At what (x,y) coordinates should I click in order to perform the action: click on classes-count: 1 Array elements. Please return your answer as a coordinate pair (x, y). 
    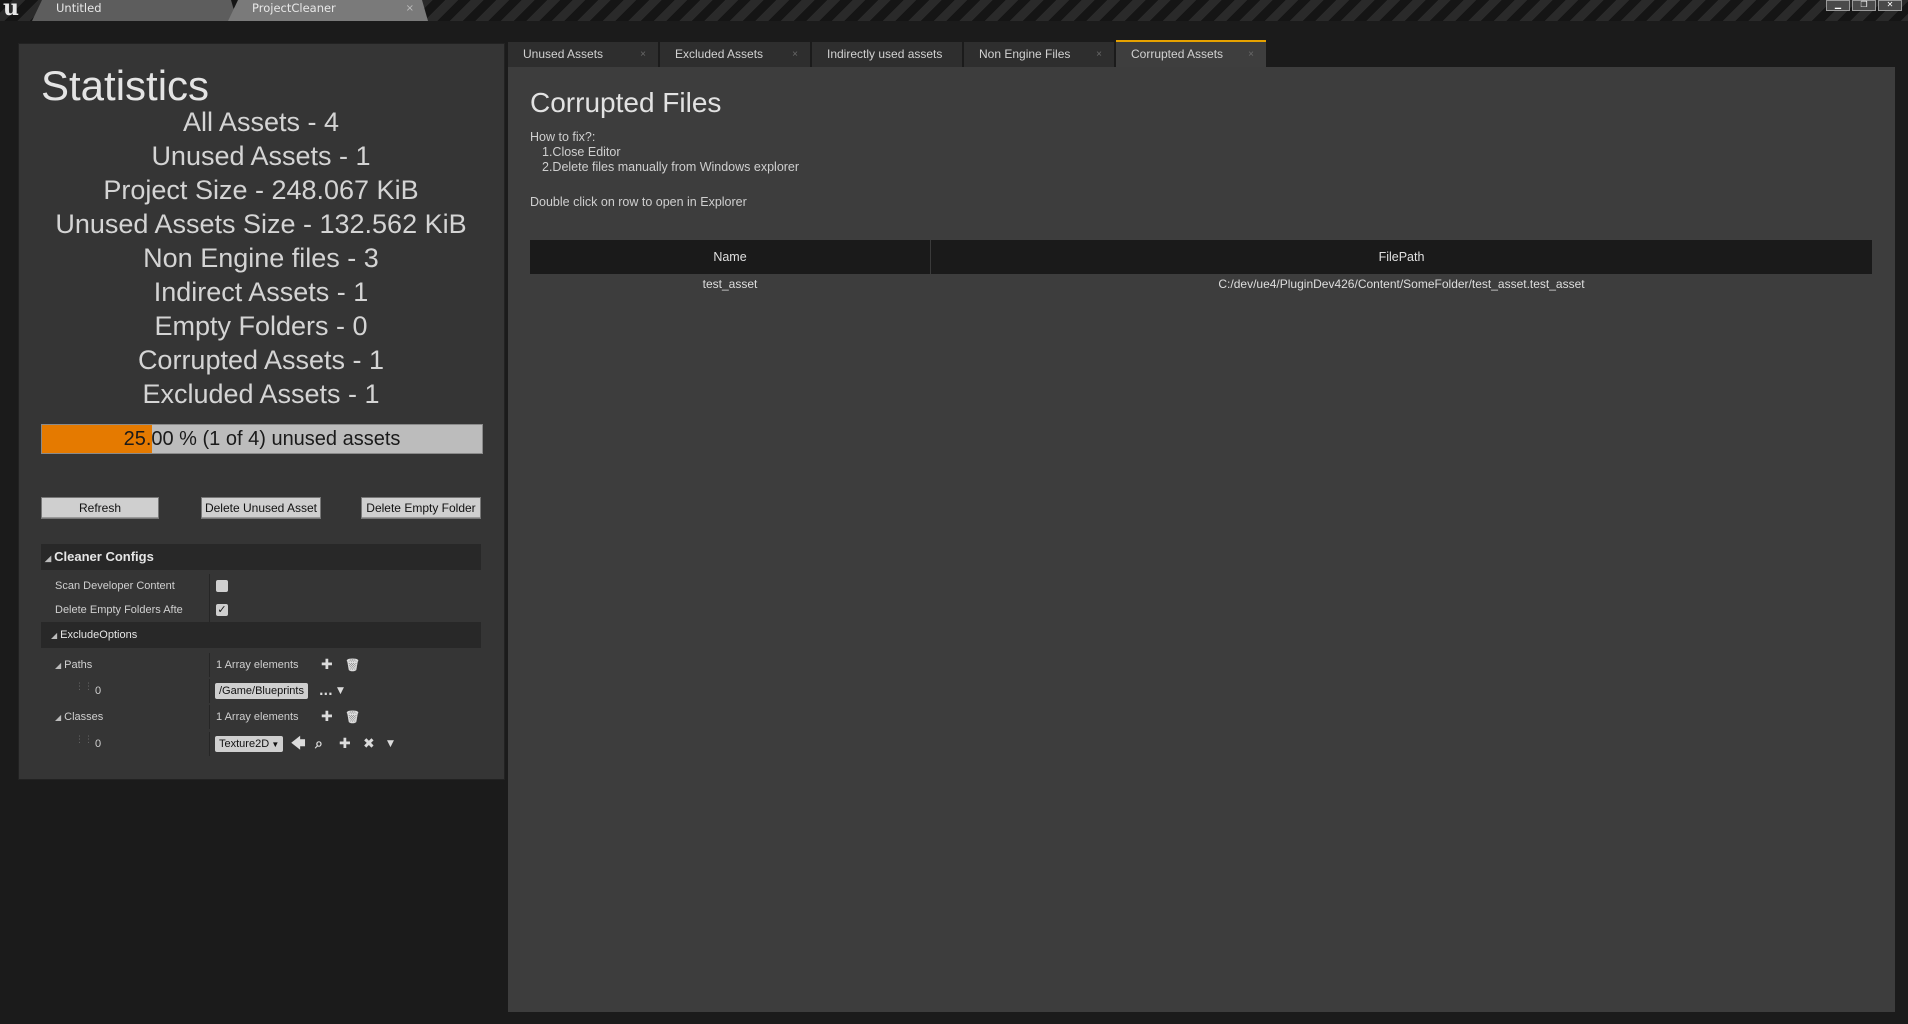
    Looking at the image, I should click on (257, 717).